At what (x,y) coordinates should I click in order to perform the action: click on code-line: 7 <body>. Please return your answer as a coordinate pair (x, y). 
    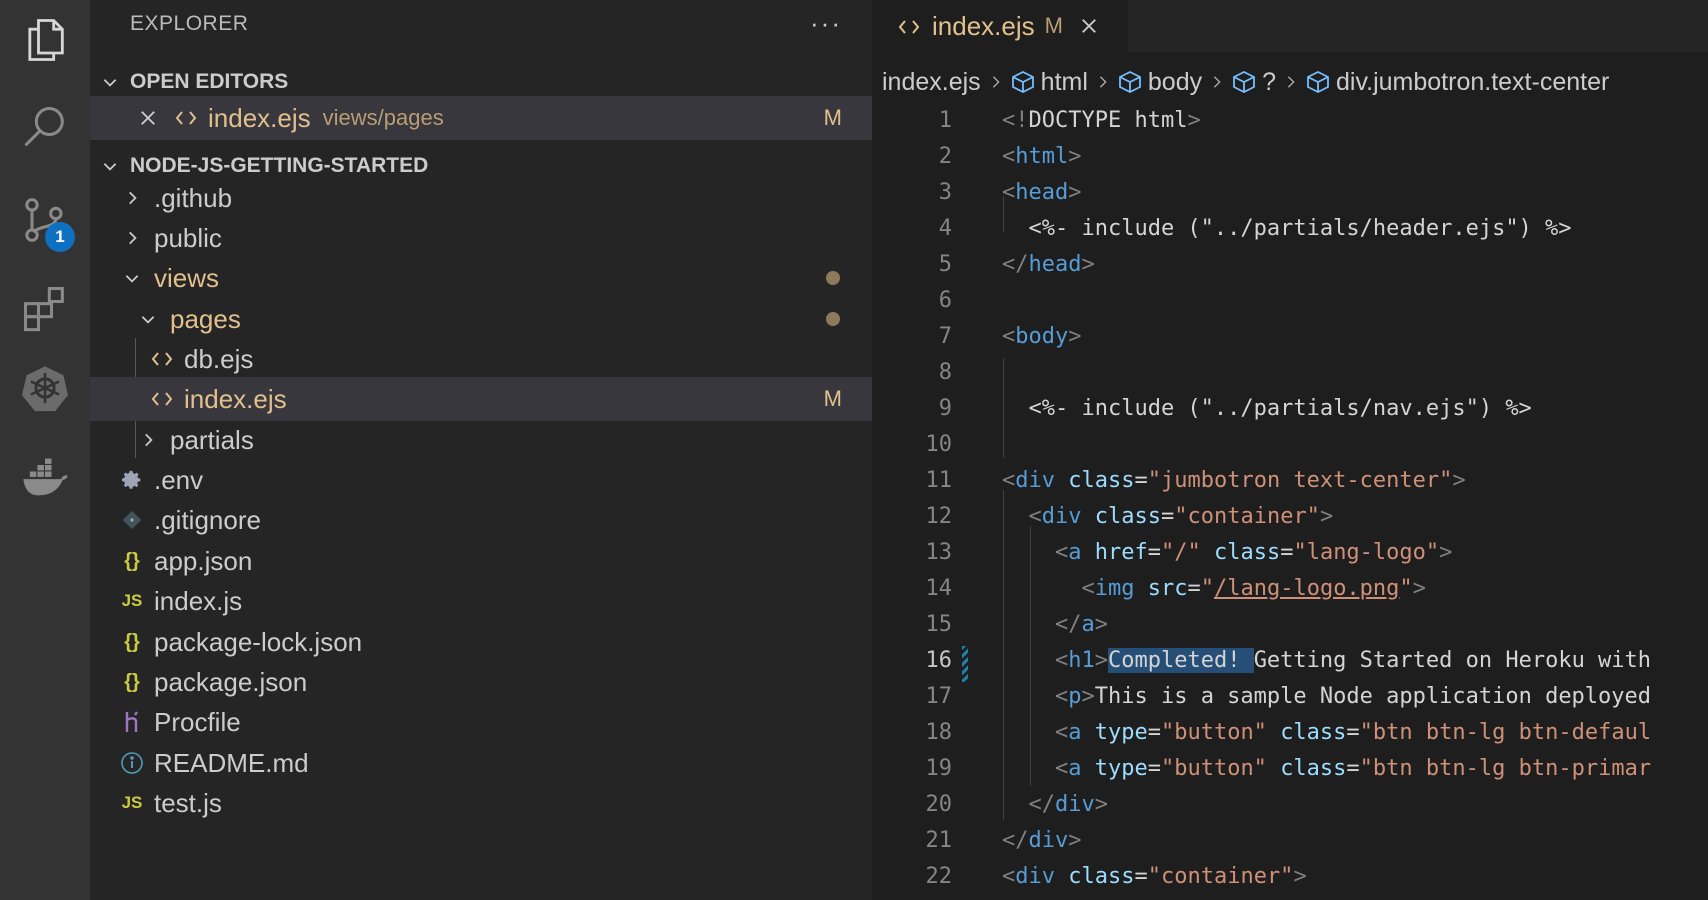
    Looking at the image, I should click on (977, 336).